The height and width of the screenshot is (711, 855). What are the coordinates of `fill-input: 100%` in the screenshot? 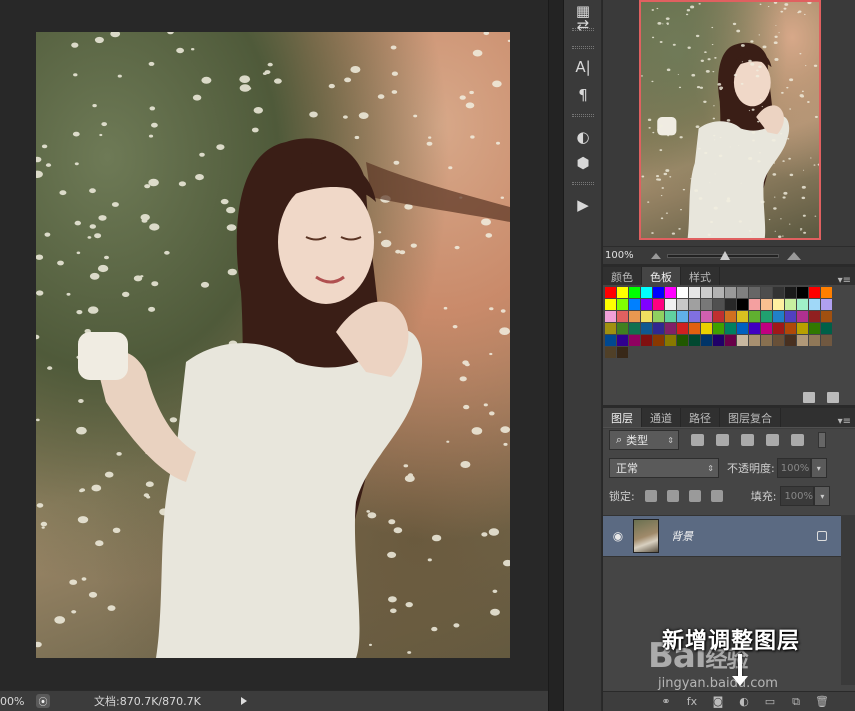 It's located at (797, 496).